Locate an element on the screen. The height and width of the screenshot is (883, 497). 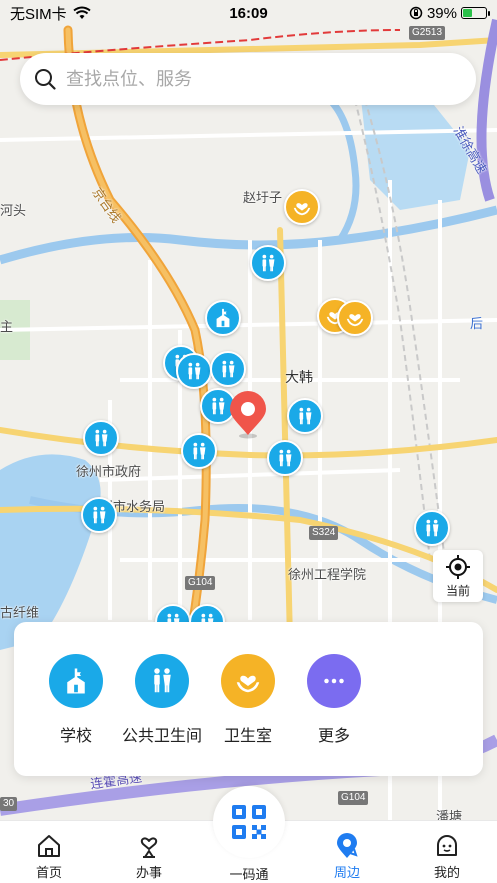
category-label: 学校 is located at coordinates (75, 736).